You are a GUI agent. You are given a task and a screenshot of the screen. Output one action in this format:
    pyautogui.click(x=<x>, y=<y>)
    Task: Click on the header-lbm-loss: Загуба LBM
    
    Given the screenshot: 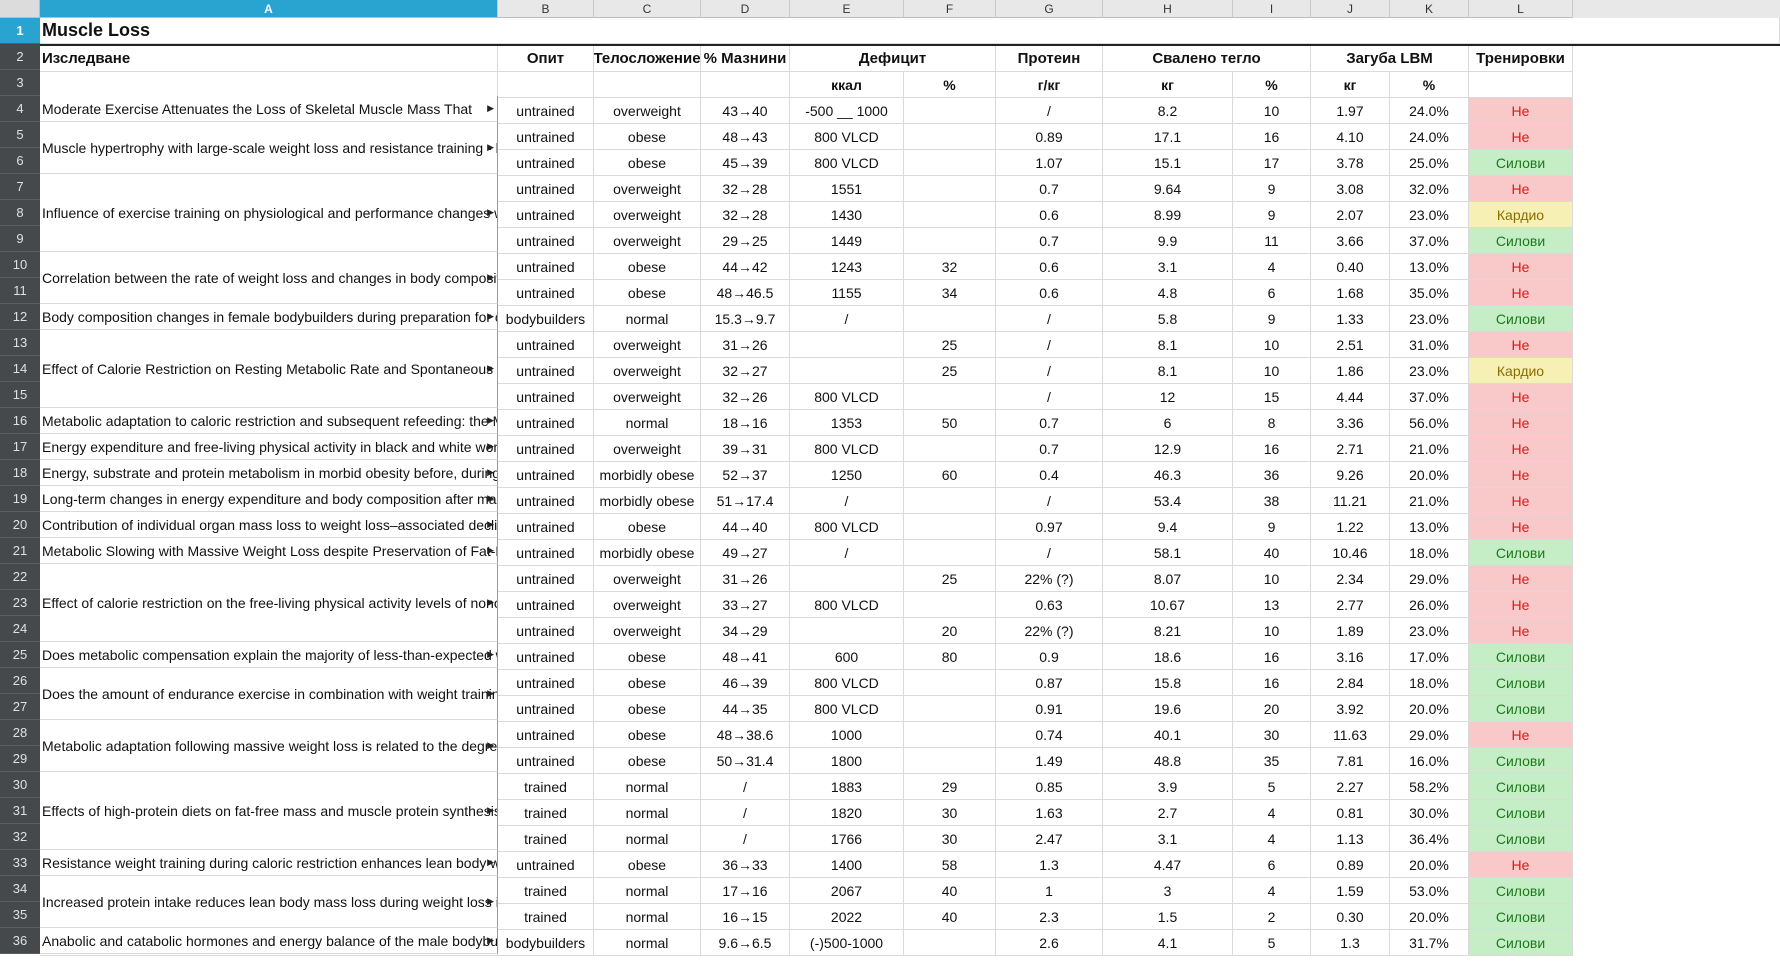 What is the action you would take?
    pyautogui.click(x=1390, y=59)
    